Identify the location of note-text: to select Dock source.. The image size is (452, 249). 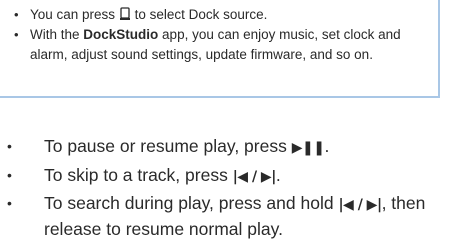
(199, 14).